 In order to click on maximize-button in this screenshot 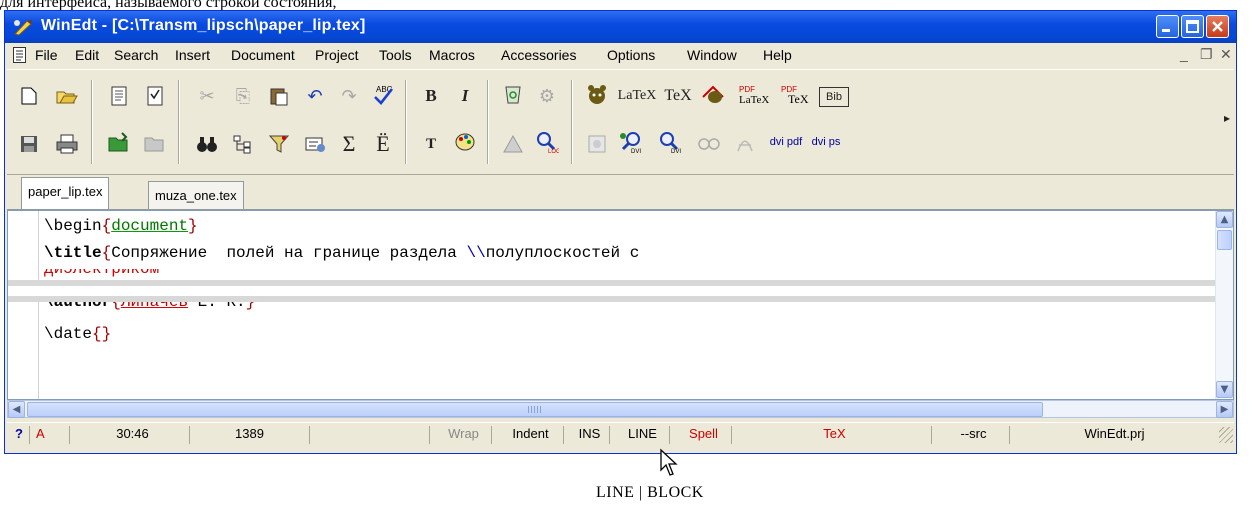, I will do `click(1192, 26)`.